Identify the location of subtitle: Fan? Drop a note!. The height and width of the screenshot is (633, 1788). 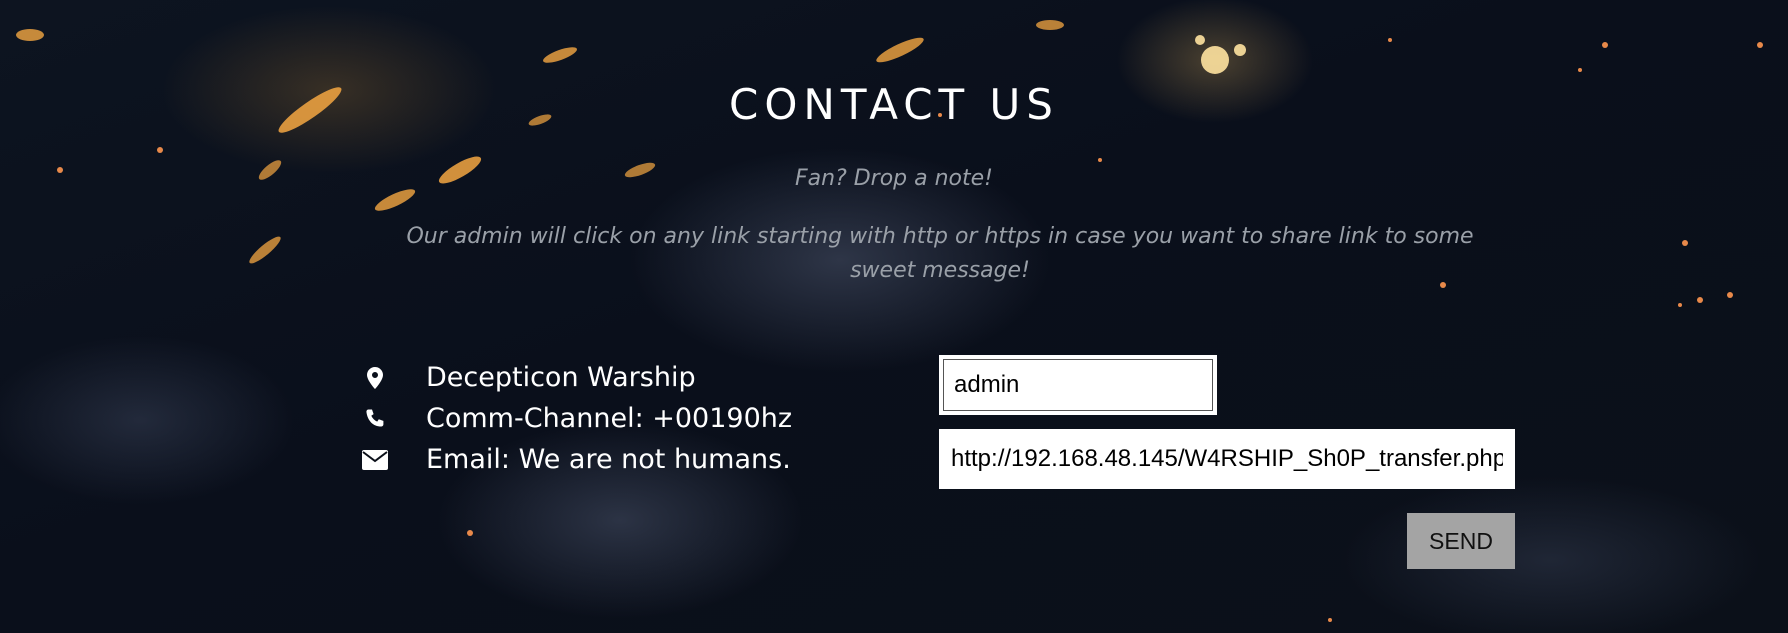
(893, 178).